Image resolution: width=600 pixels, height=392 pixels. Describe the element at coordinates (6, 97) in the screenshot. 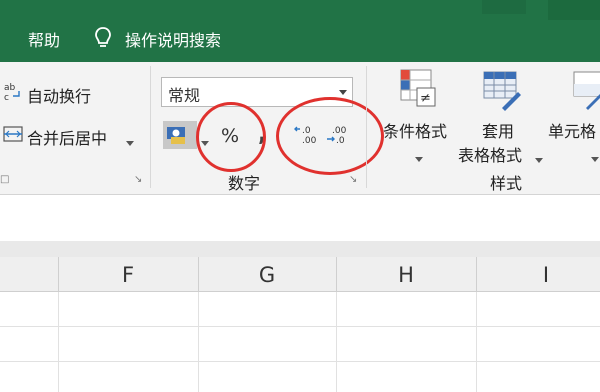

I see `svg-text: c` at that location.